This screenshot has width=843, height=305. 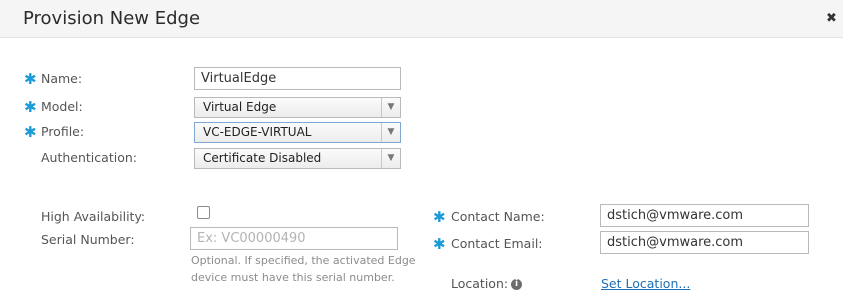 I want to click on model-label: Model:, so click(x=62, y=106).